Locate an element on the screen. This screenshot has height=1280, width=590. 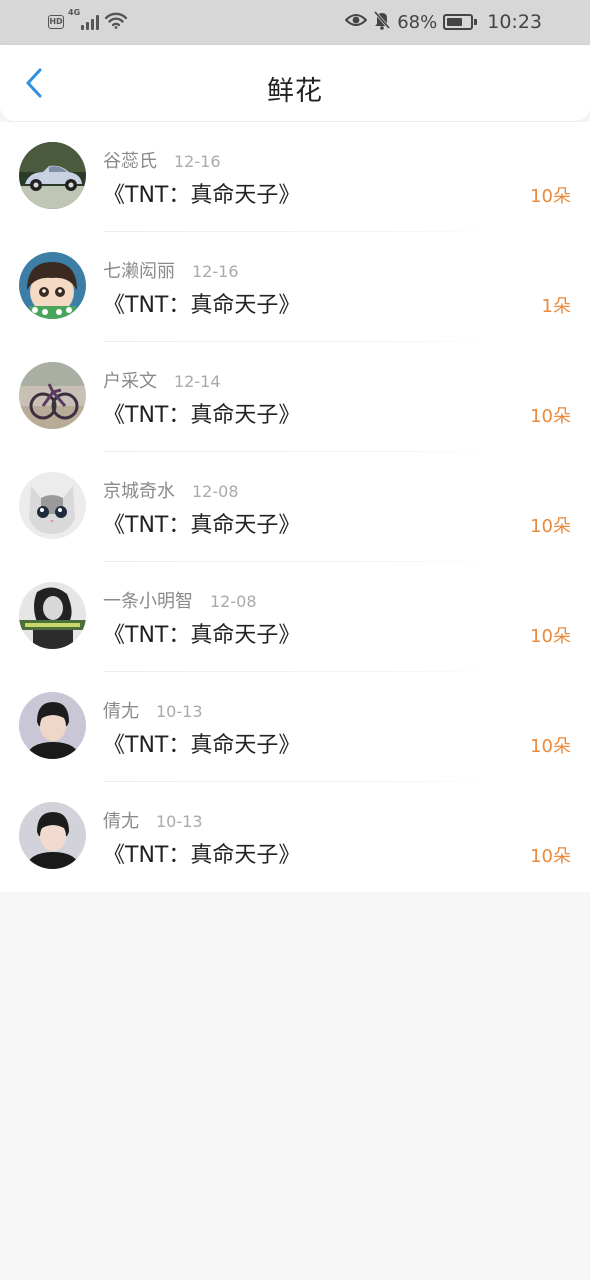
hd-badge: HD is located at coordinates (56, 22).